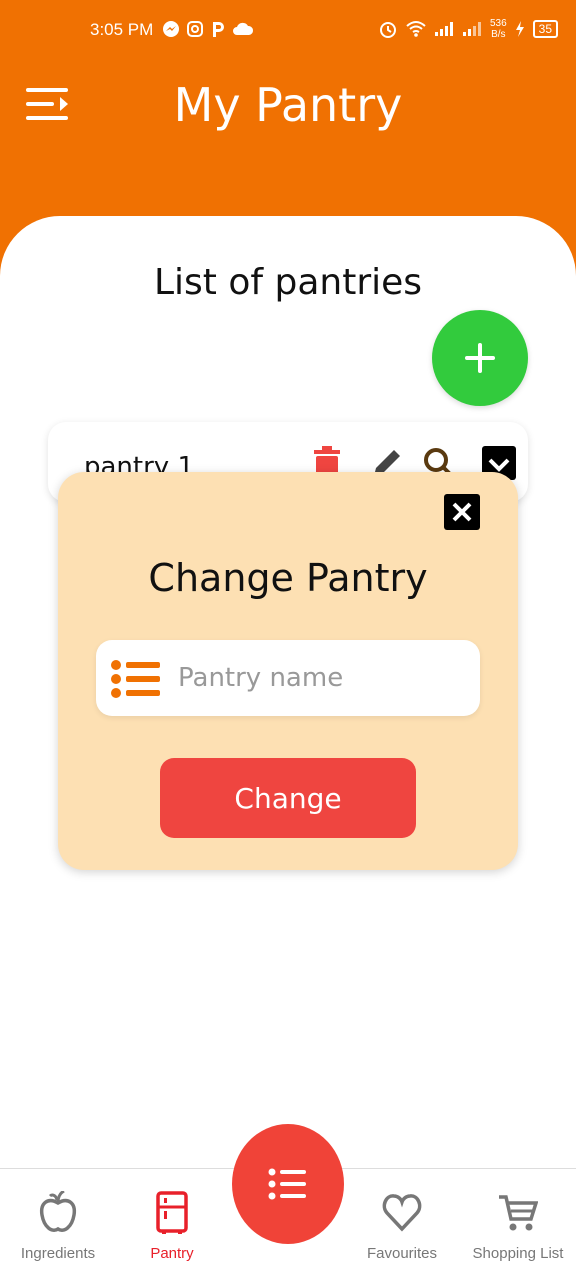 This screenshot has width=576, height=1280. What do you see at coordinates (402, 1253) in the screenshot?
I see `nav-label-favourites: Favourites` at bounding box center [402, 1253].